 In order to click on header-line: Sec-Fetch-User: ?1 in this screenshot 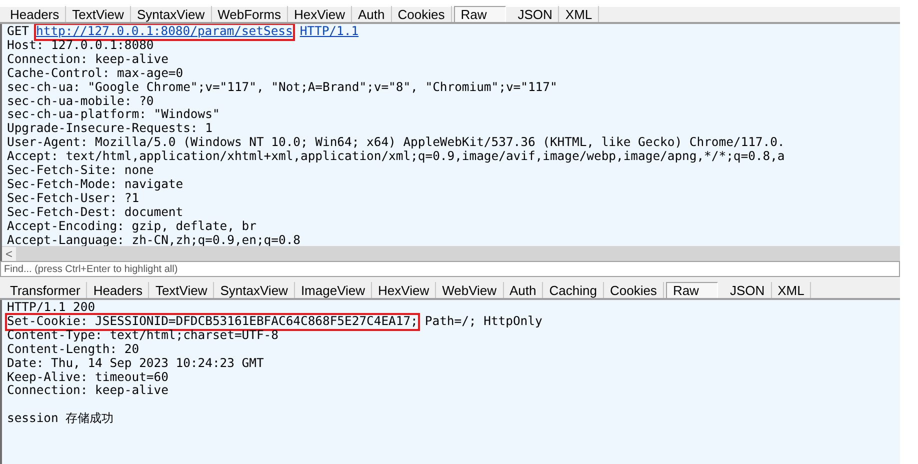, I will do `click(73, 199)`.